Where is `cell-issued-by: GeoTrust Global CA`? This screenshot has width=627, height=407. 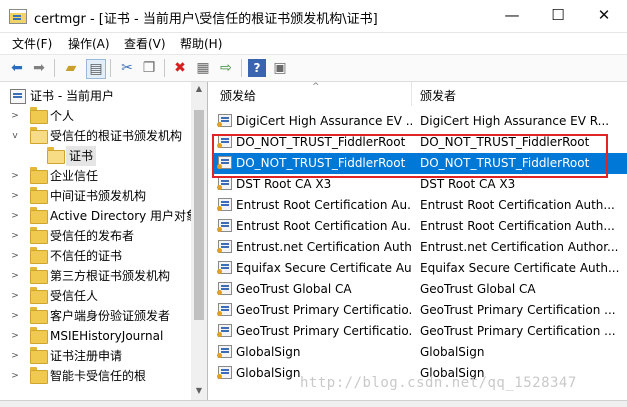 cell-issued-by: GeoTrust Global CA is located at coordinates (478, 289).